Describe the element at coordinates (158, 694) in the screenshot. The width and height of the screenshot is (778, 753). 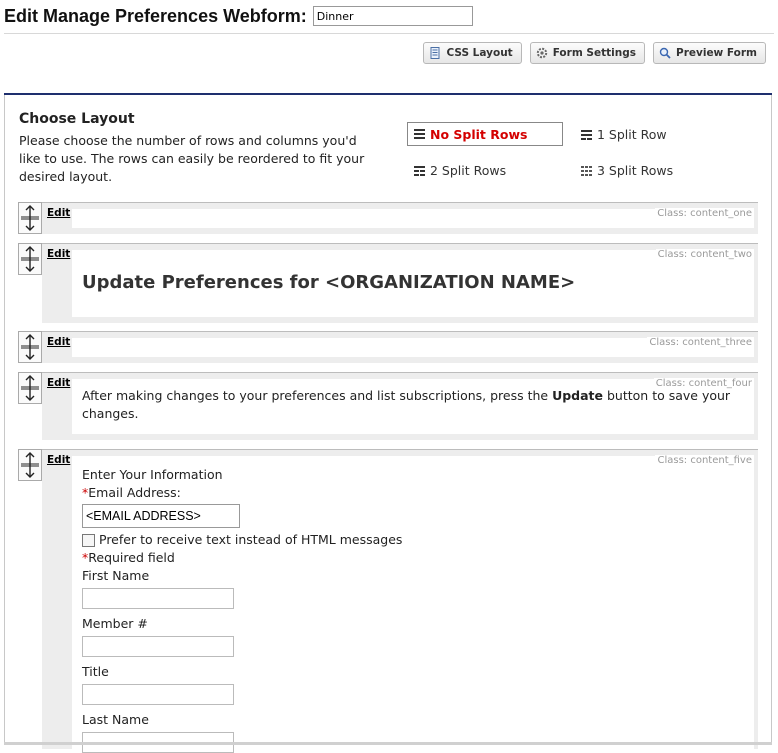
I see `title-field` at that location.